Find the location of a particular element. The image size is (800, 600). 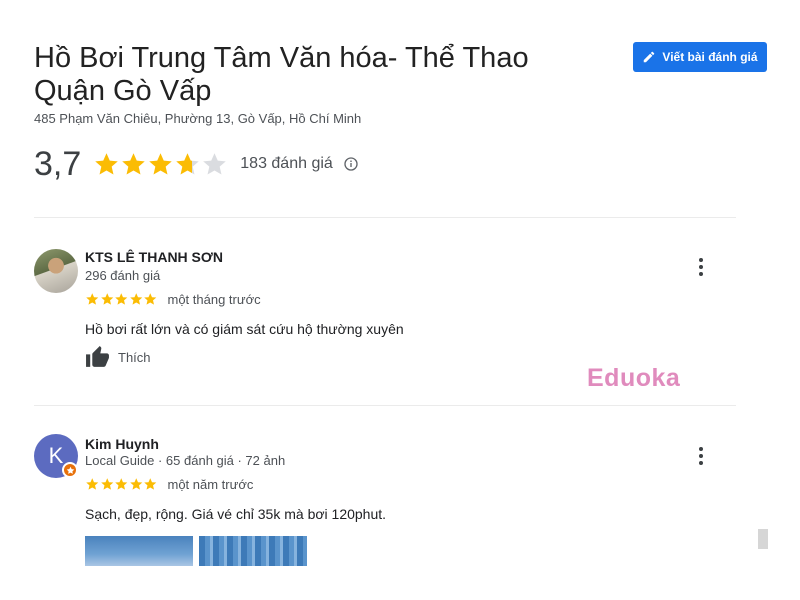

pencil-icon is located at coordinates (649, 57).